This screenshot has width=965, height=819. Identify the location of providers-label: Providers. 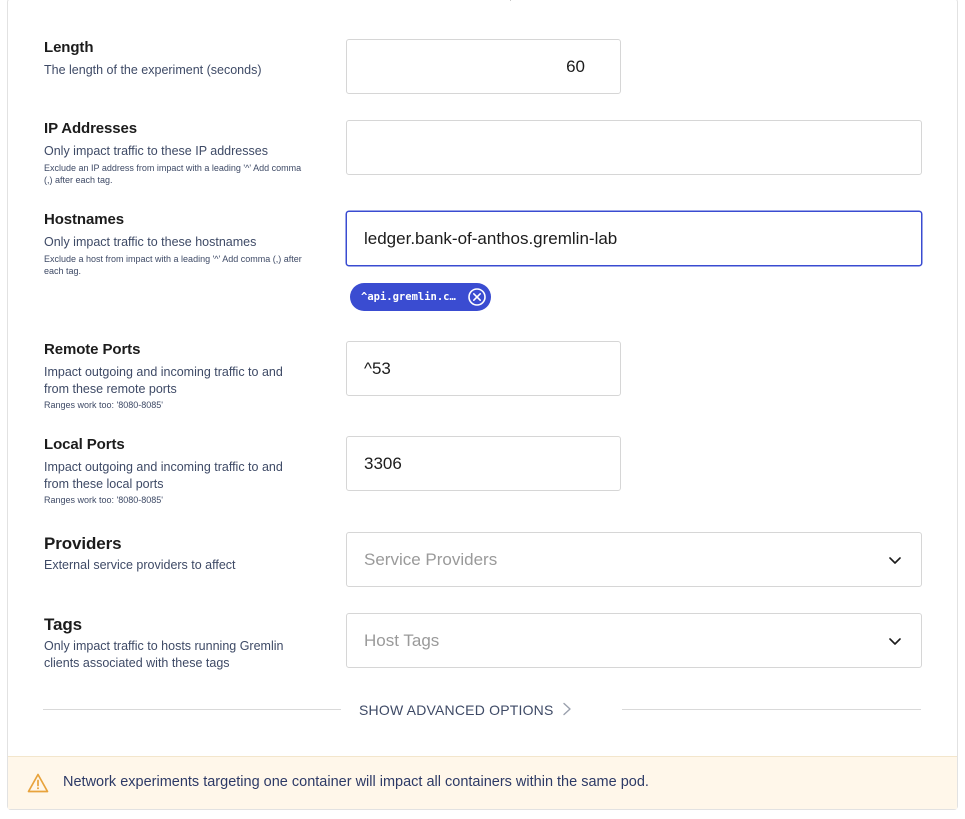
(83, 543).